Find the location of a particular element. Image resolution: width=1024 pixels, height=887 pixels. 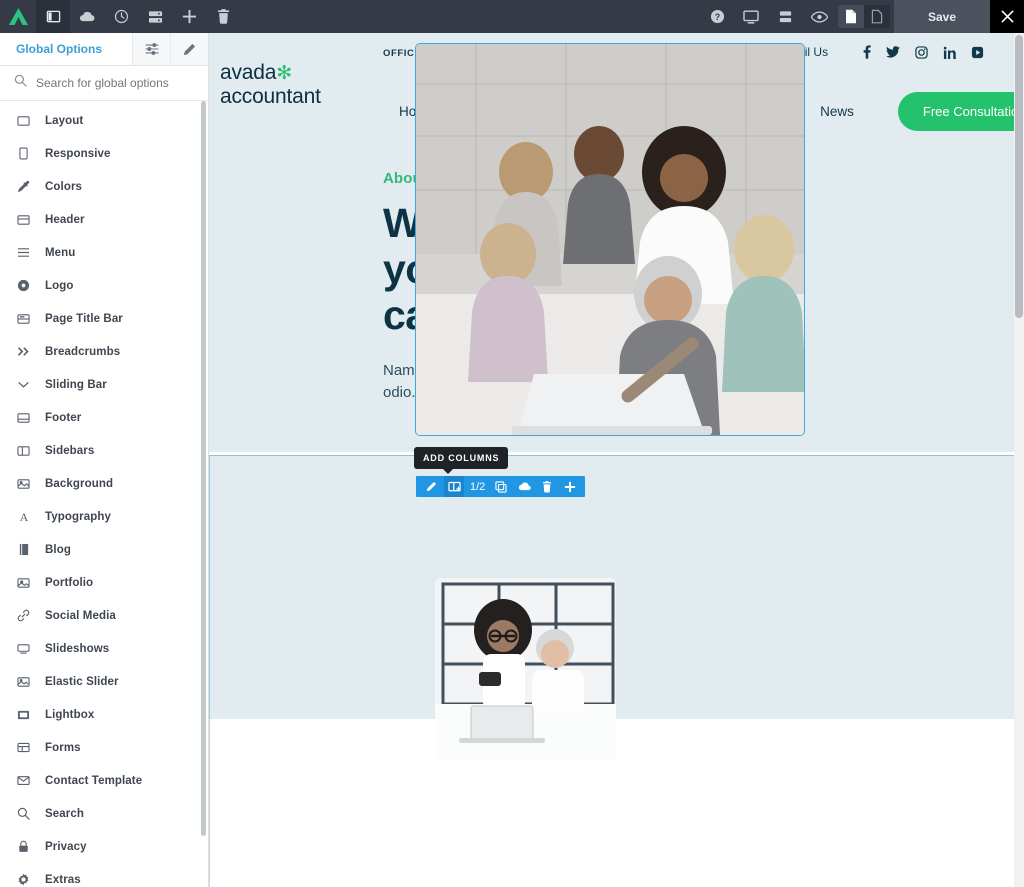

sidebar-item-label: Background is located at coordinates (79, 483).